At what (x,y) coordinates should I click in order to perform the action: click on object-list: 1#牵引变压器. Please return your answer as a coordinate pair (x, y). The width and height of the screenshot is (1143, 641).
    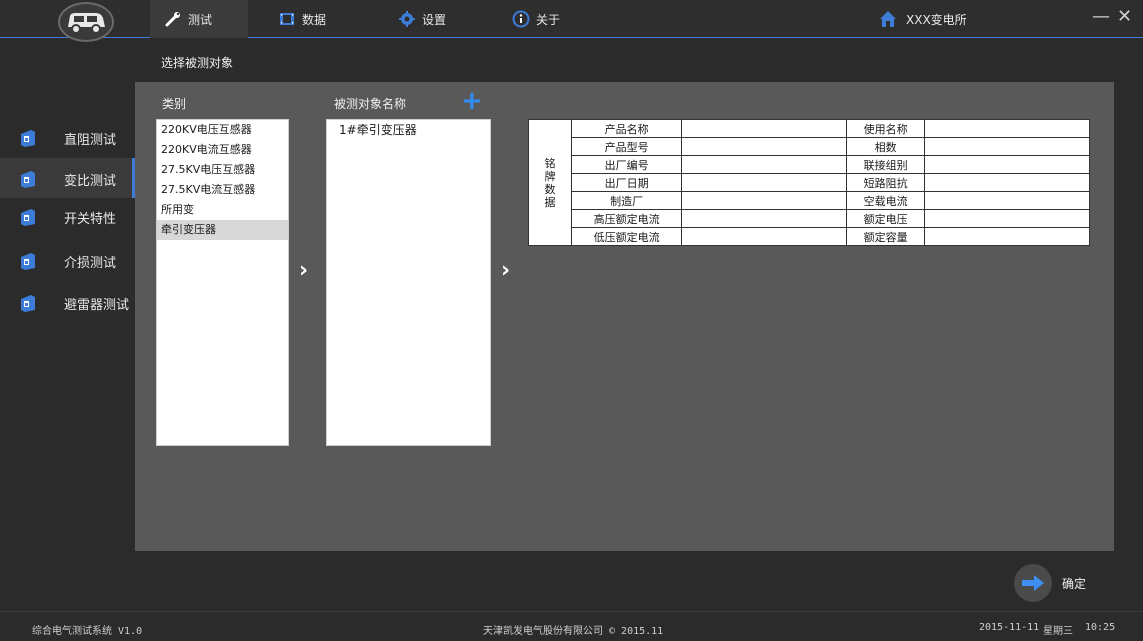
    Looking at the image, I should click on (408, 282).